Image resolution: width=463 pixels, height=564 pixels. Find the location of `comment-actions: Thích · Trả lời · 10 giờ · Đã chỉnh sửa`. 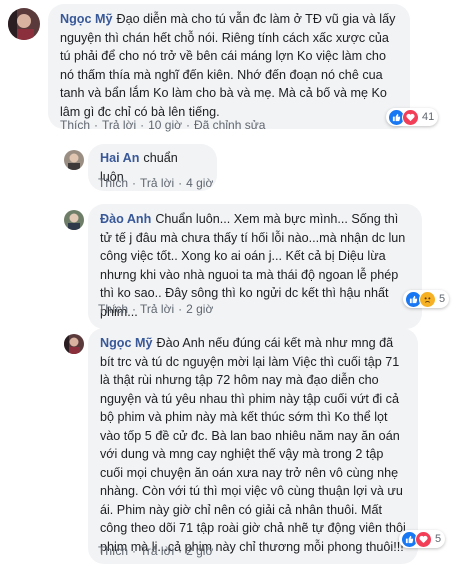

comment-actions: Thích · Trả lời · 10 giờ · Đã chỉnh sửa is located at coordinates (163, 125).